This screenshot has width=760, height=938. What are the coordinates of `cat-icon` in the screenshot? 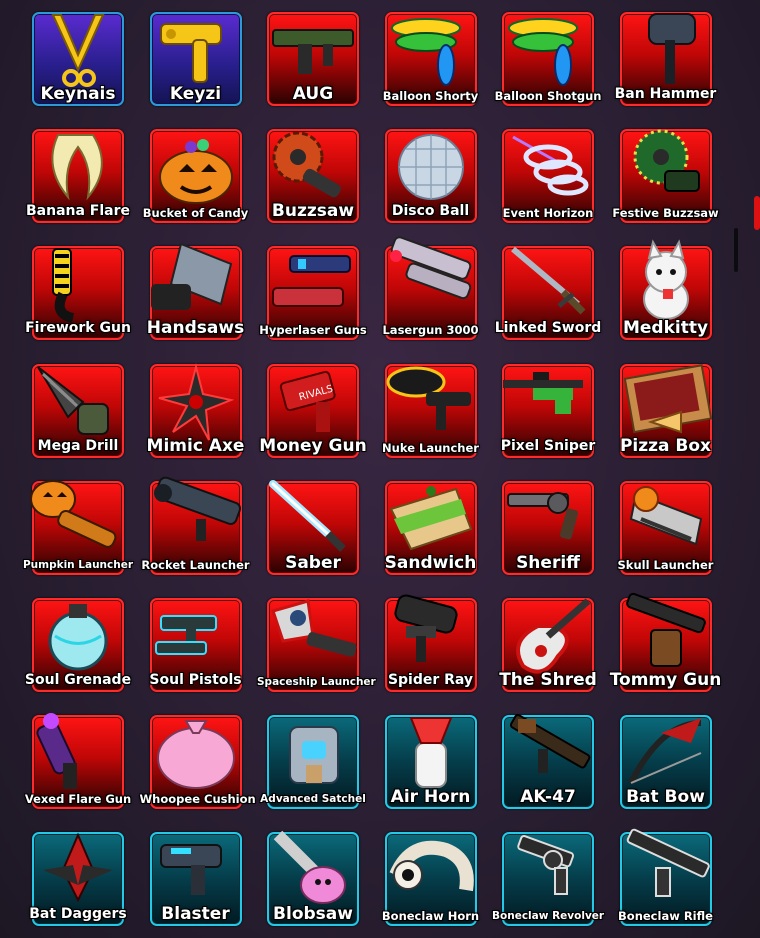 It's located at (665, 280).